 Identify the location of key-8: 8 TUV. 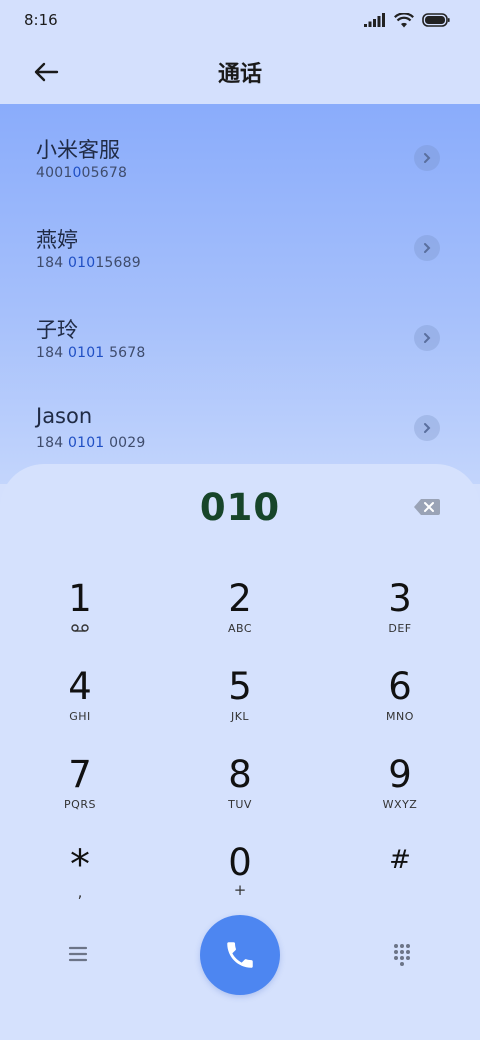
(240, 793).